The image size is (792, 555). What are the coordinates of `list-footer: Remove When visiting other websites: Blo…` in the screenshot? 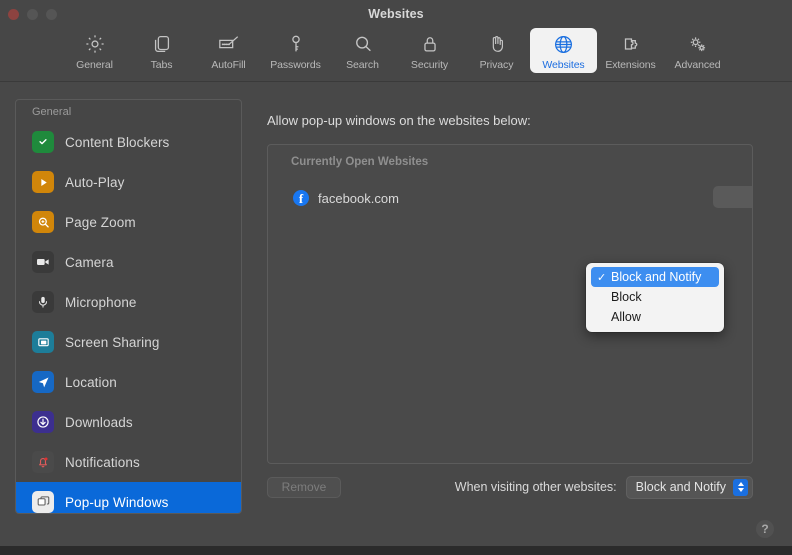 It's located at (510, 487).